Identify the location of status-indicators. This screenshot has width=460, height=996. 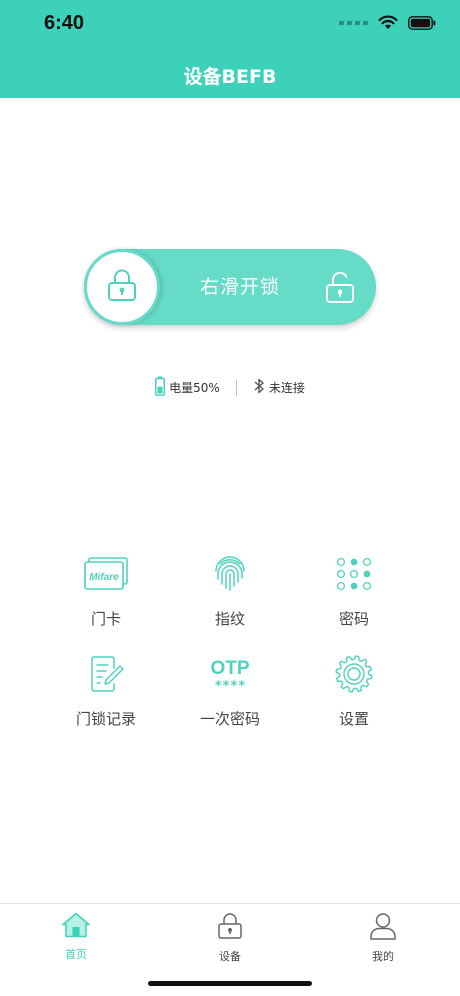
(387, 22).